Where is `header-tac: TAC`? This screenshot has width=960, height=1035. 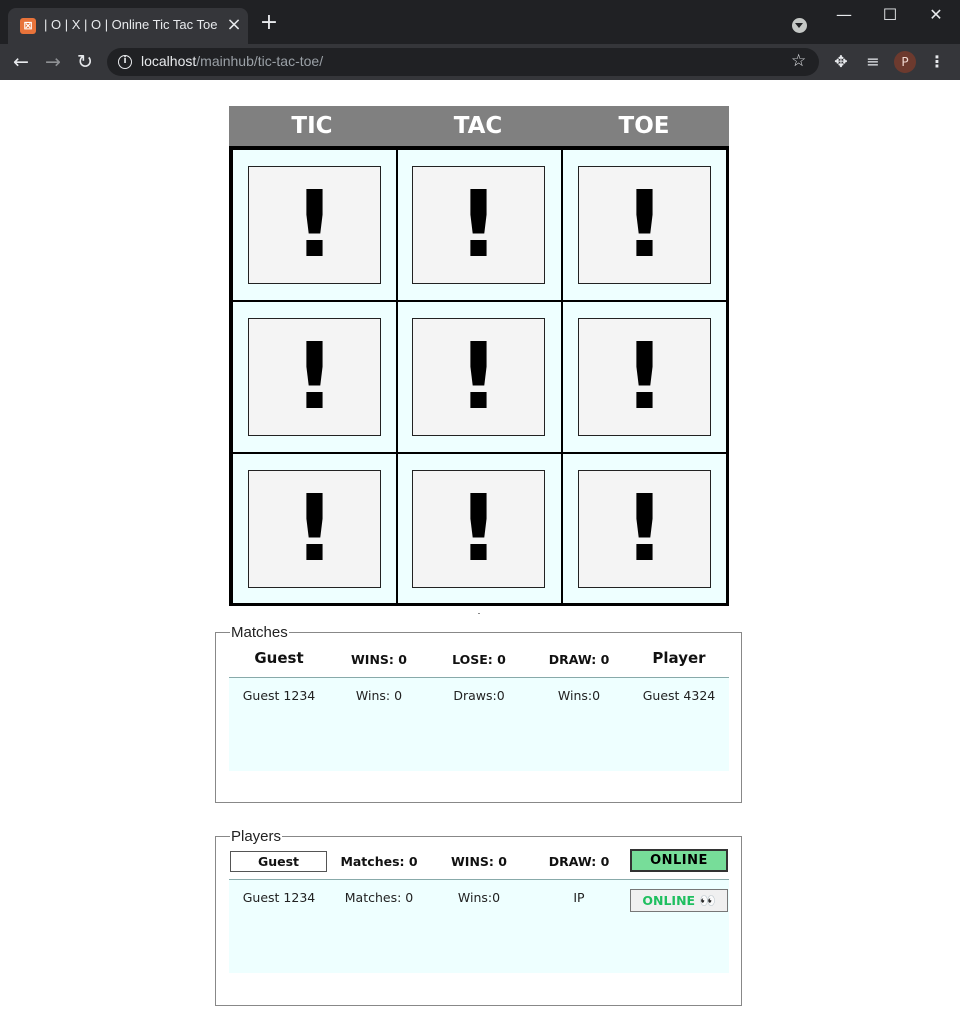
header-tac: TAC is located at coordinates (478, 126).